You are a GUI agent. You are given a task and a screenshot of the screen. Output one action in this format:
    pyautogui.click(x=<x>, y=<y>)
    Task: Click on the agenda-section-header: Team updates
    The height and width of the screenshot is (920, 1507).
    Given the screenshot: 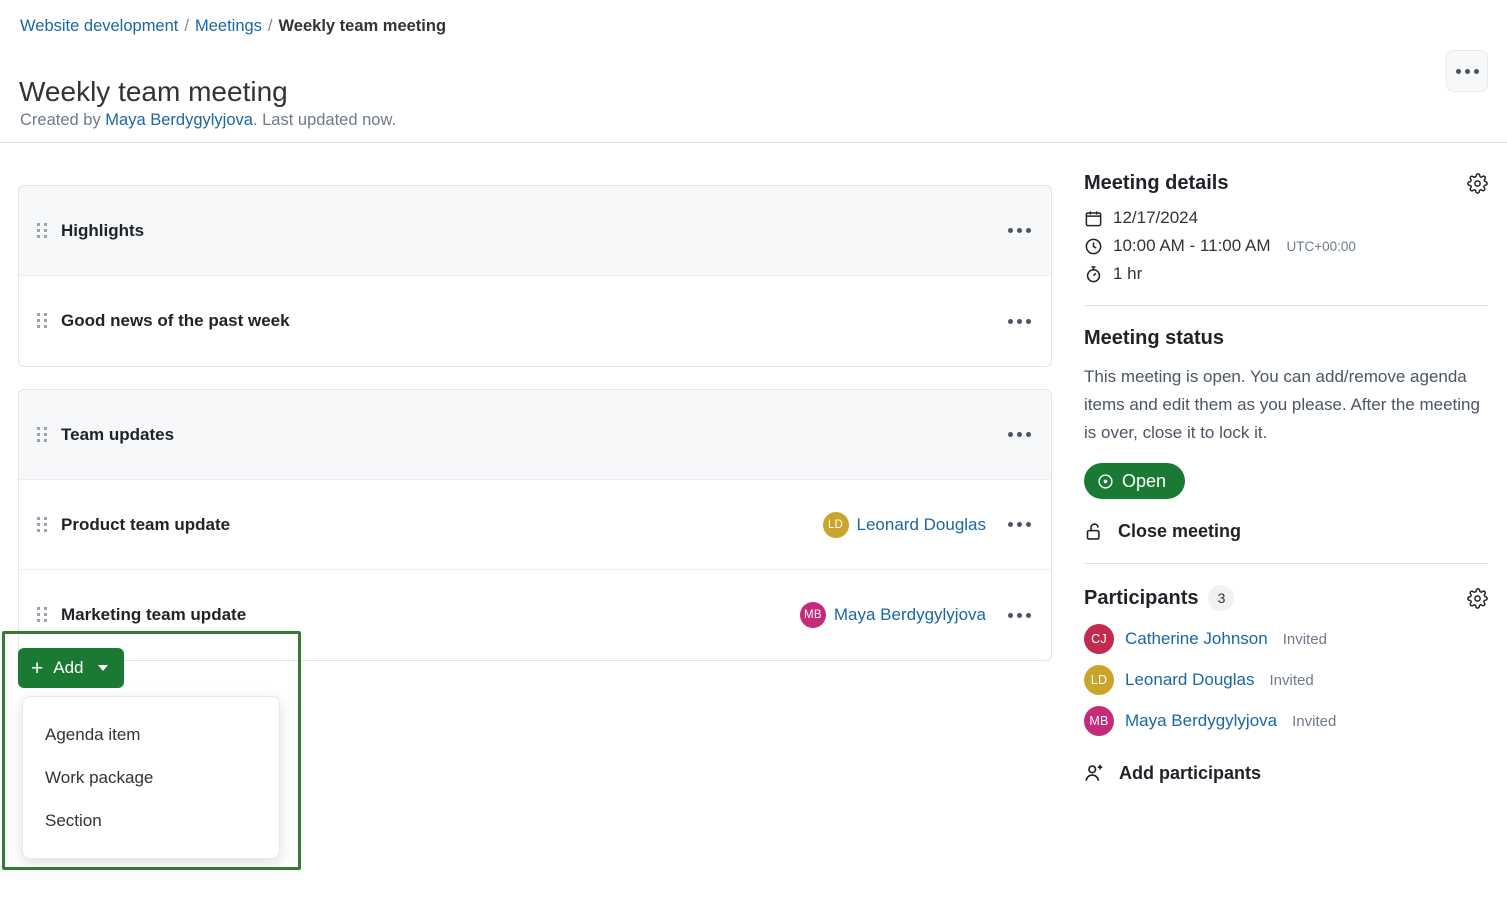 What is the action you would take?
    pyautogui.click(x=535, y=435)
    